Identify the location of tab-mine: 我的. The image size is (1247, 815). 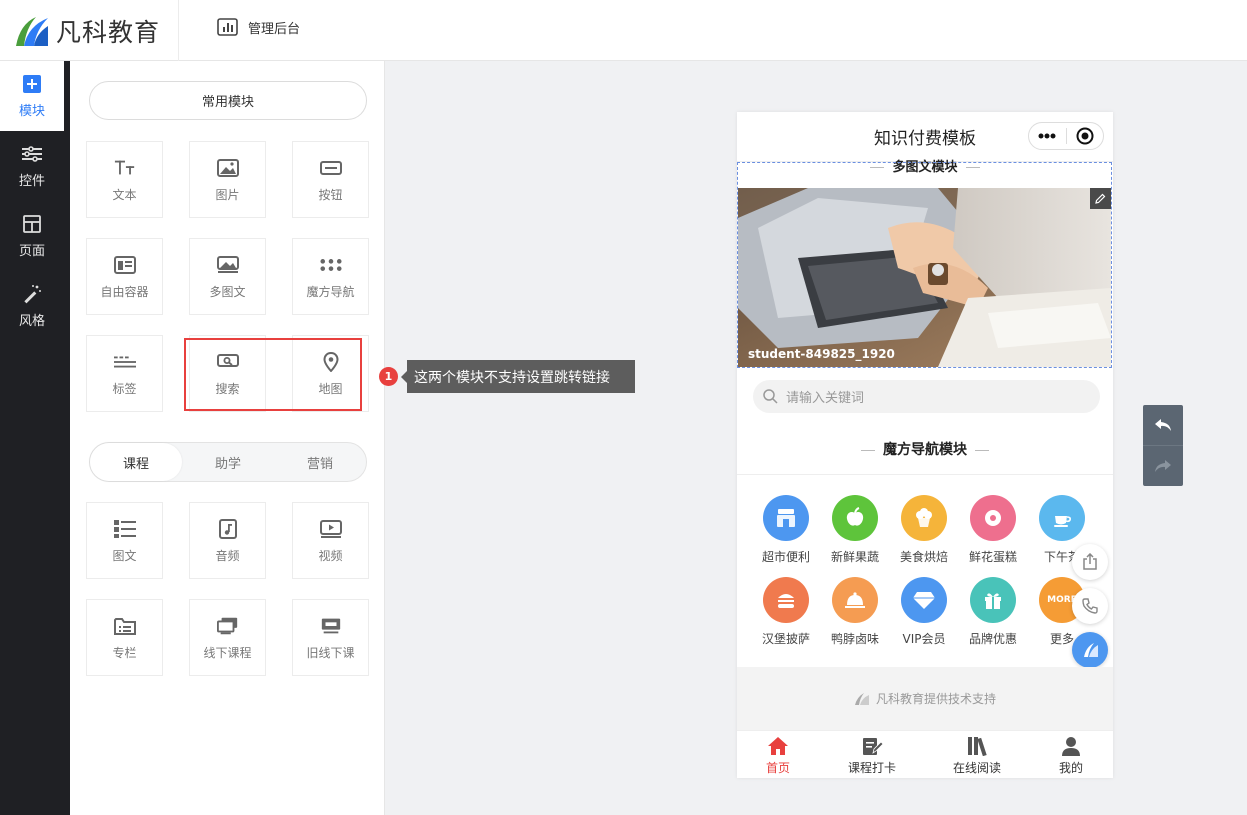
(1071, 755).